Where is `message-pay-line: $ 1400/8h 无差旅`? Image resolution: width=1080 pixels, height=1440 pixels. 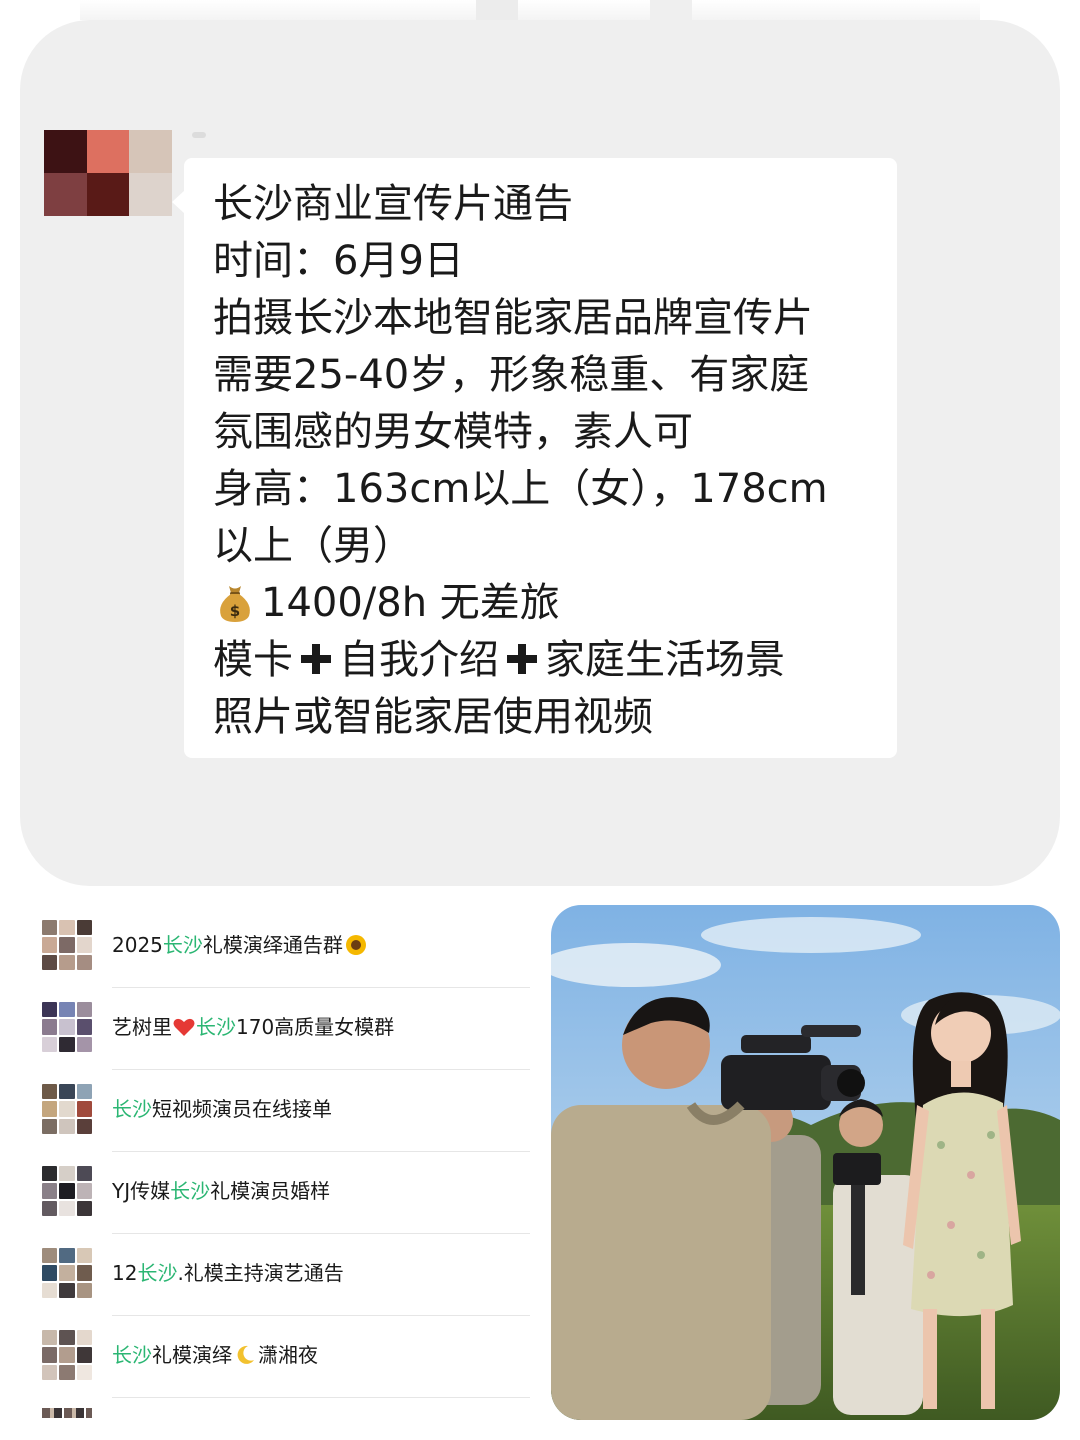 message-pay-line: $ 1400/8h 无差旅 is located at coordinates (553, 603).